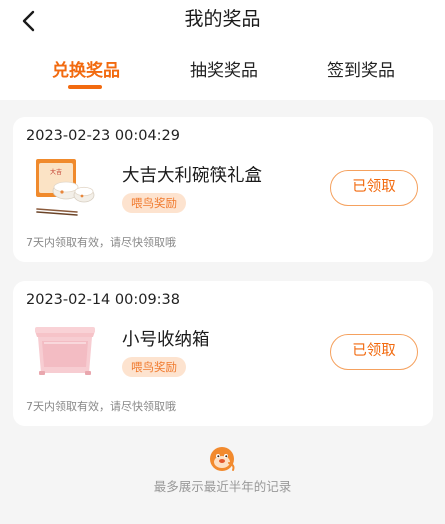  What do you see at coordinates (103, 136) in the screenshot?
I see `prize-time: 2023-02-23 00:04:29` at bounding box center [103, 136].